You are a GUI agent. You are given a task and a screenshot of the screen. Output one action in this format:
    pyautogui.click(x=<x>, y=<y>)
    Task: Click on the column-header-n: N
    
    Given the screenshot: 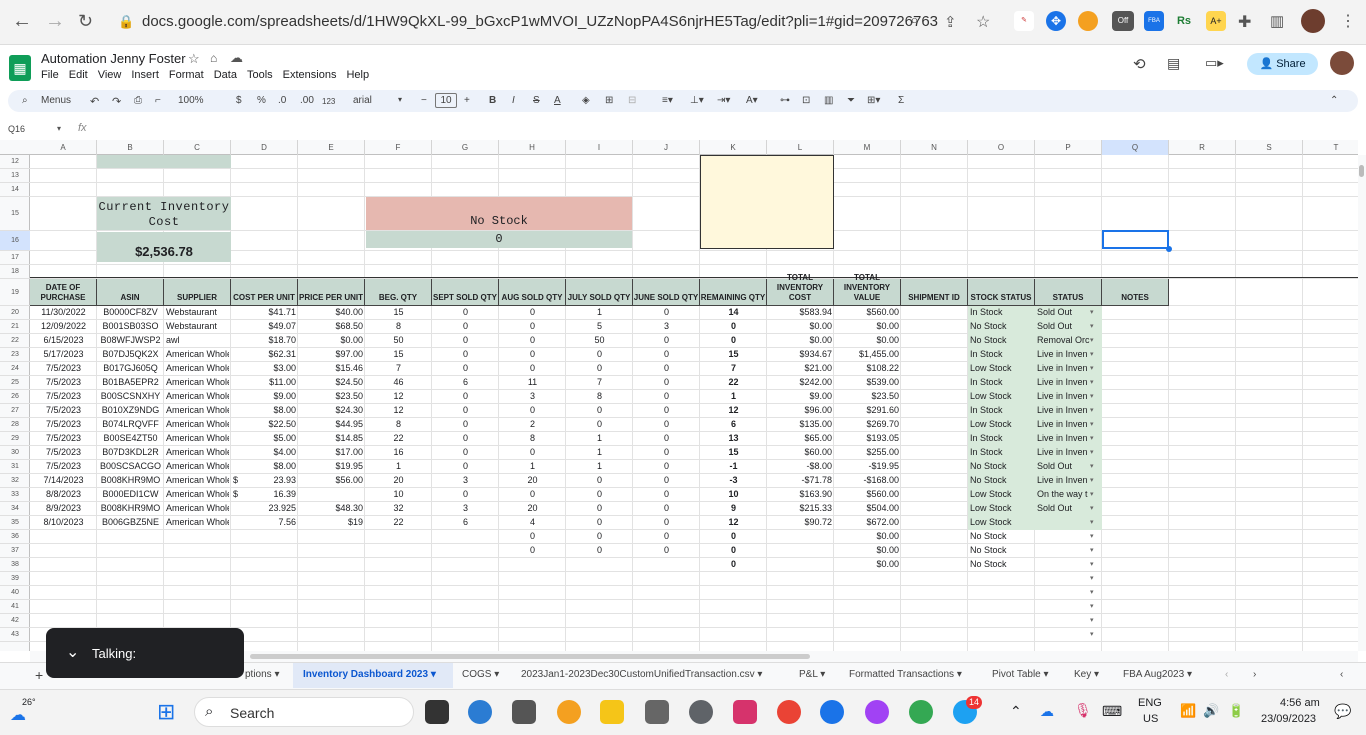 What is the action you would take?
    pyautogui.click(x=934, y=147)
    